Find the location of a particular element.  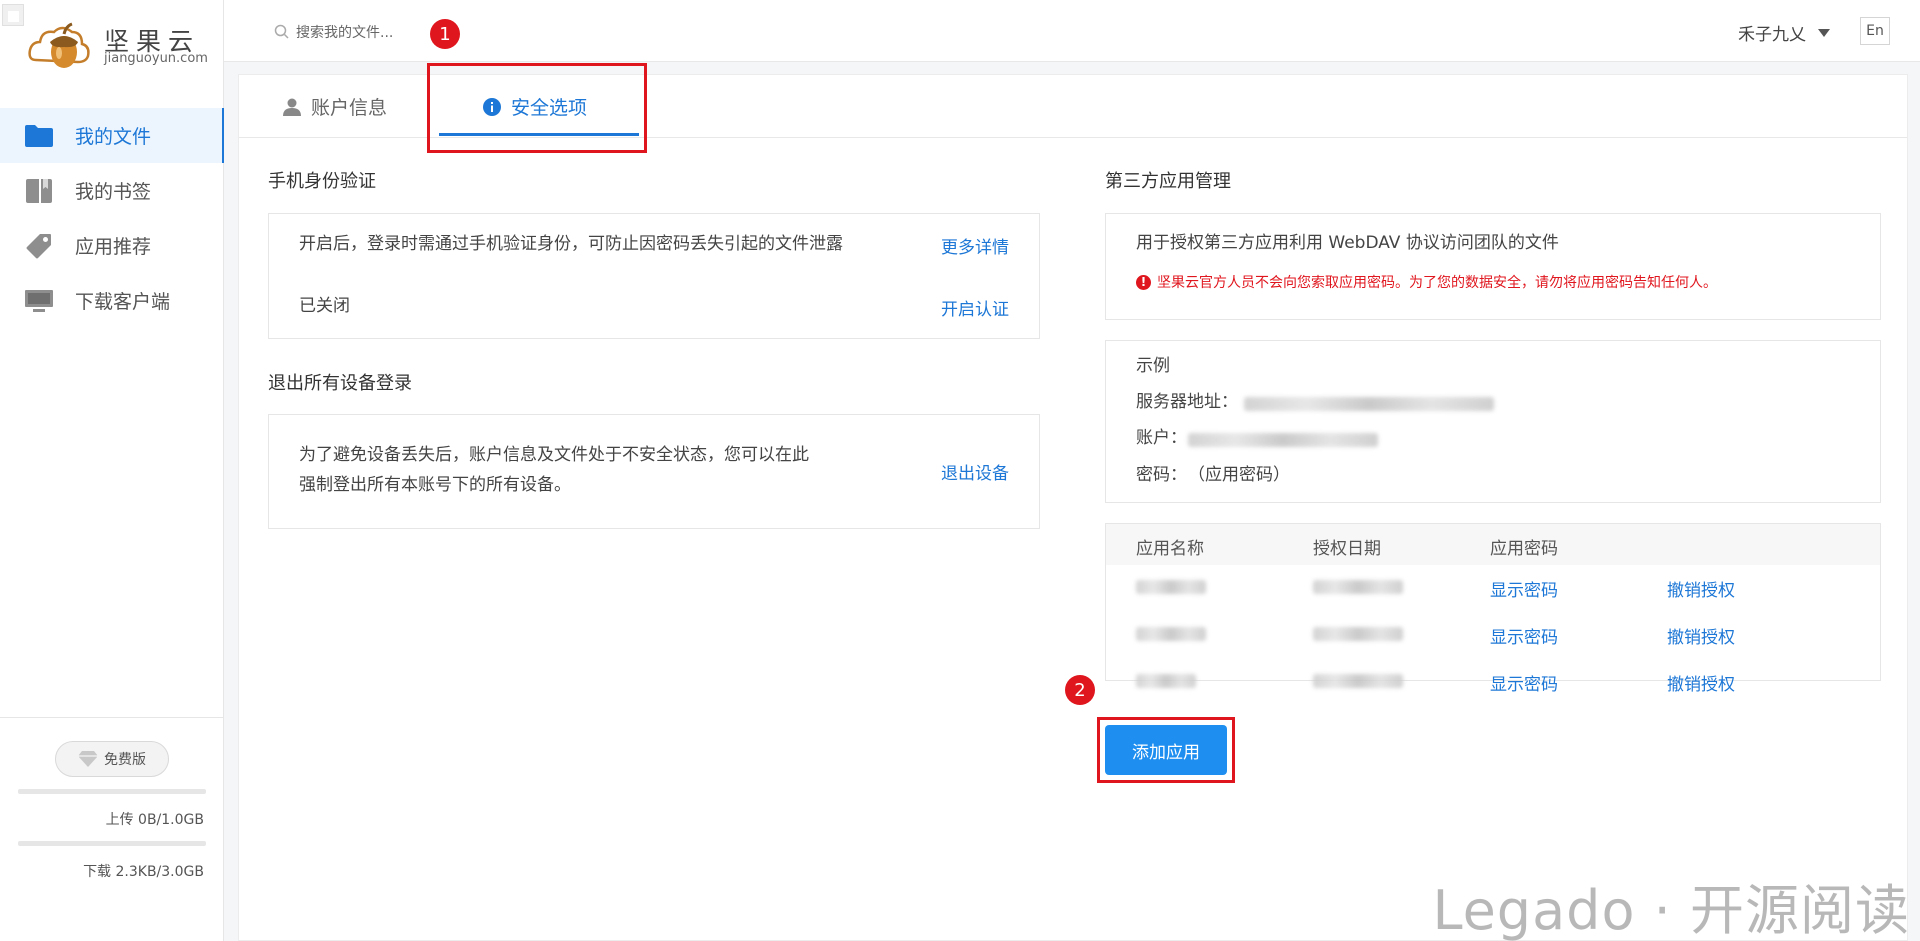

tab-account-info: 账户信息 is located at coordinates (335, 106).